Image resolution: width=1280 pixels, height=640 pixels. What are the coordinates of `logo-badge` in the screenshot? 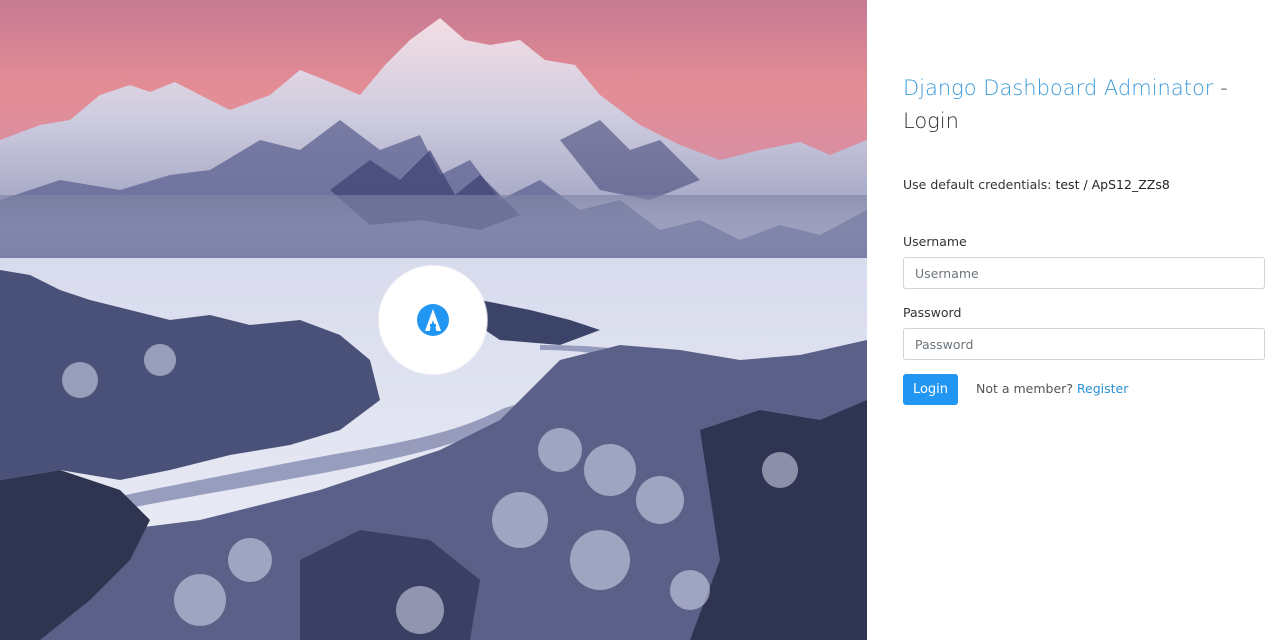 It's located at (433, 320).